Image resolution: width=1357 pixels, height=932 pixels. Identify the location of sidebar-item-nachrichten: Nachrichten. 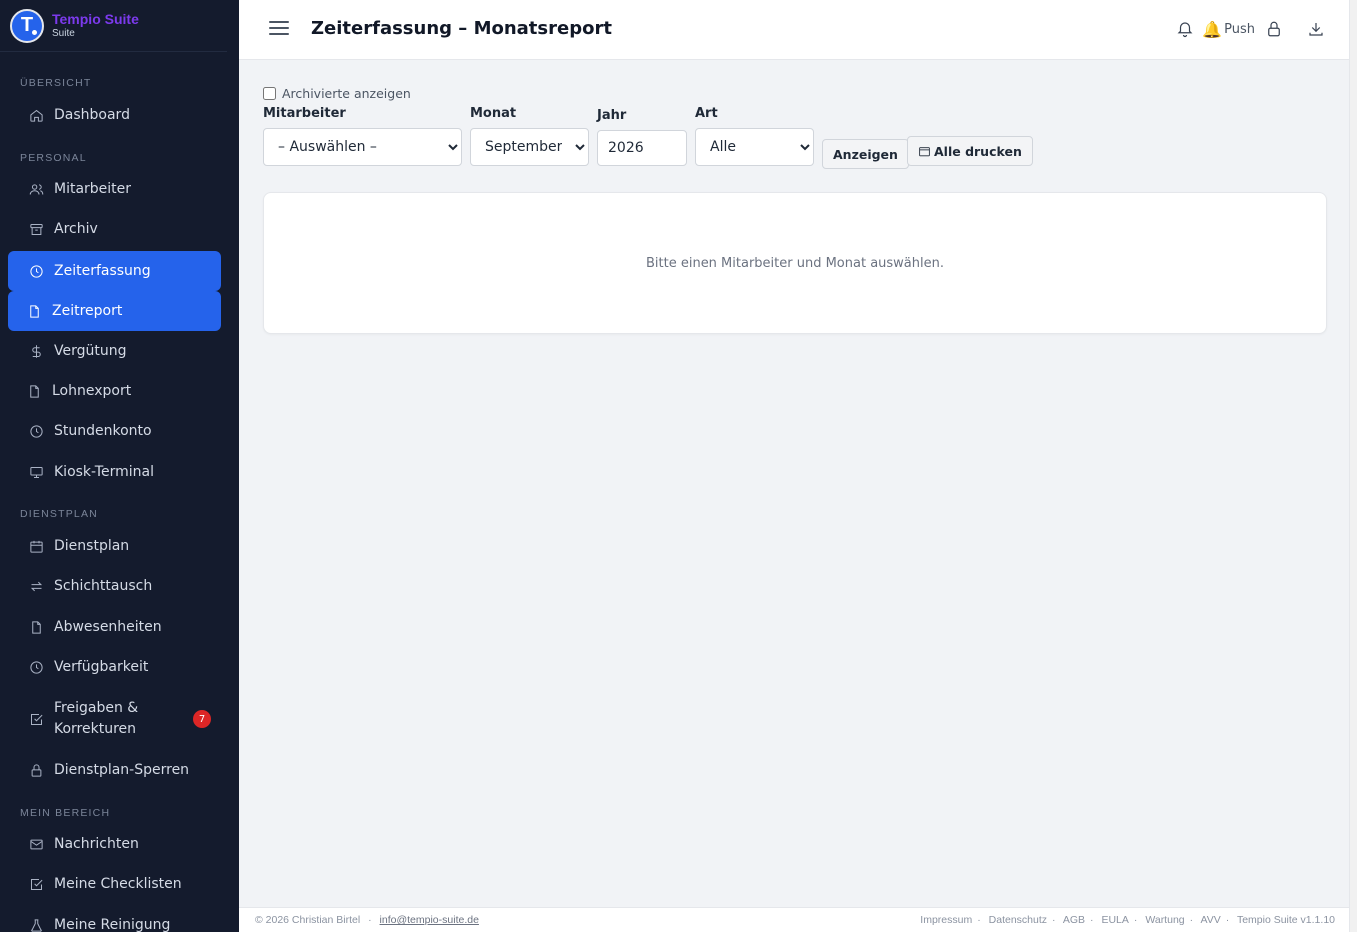
(114, 844).